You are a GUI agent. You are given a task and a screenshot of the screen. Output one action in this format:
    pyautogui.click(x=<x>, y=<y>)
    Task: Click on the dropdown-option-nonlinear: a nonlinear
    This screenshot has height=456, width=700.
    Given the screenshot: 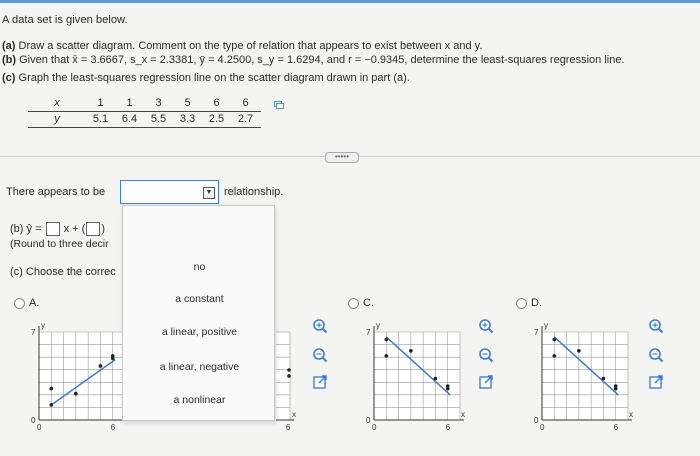 What is the action you would take?
    pyautogui.click(x=199, y=400)
    